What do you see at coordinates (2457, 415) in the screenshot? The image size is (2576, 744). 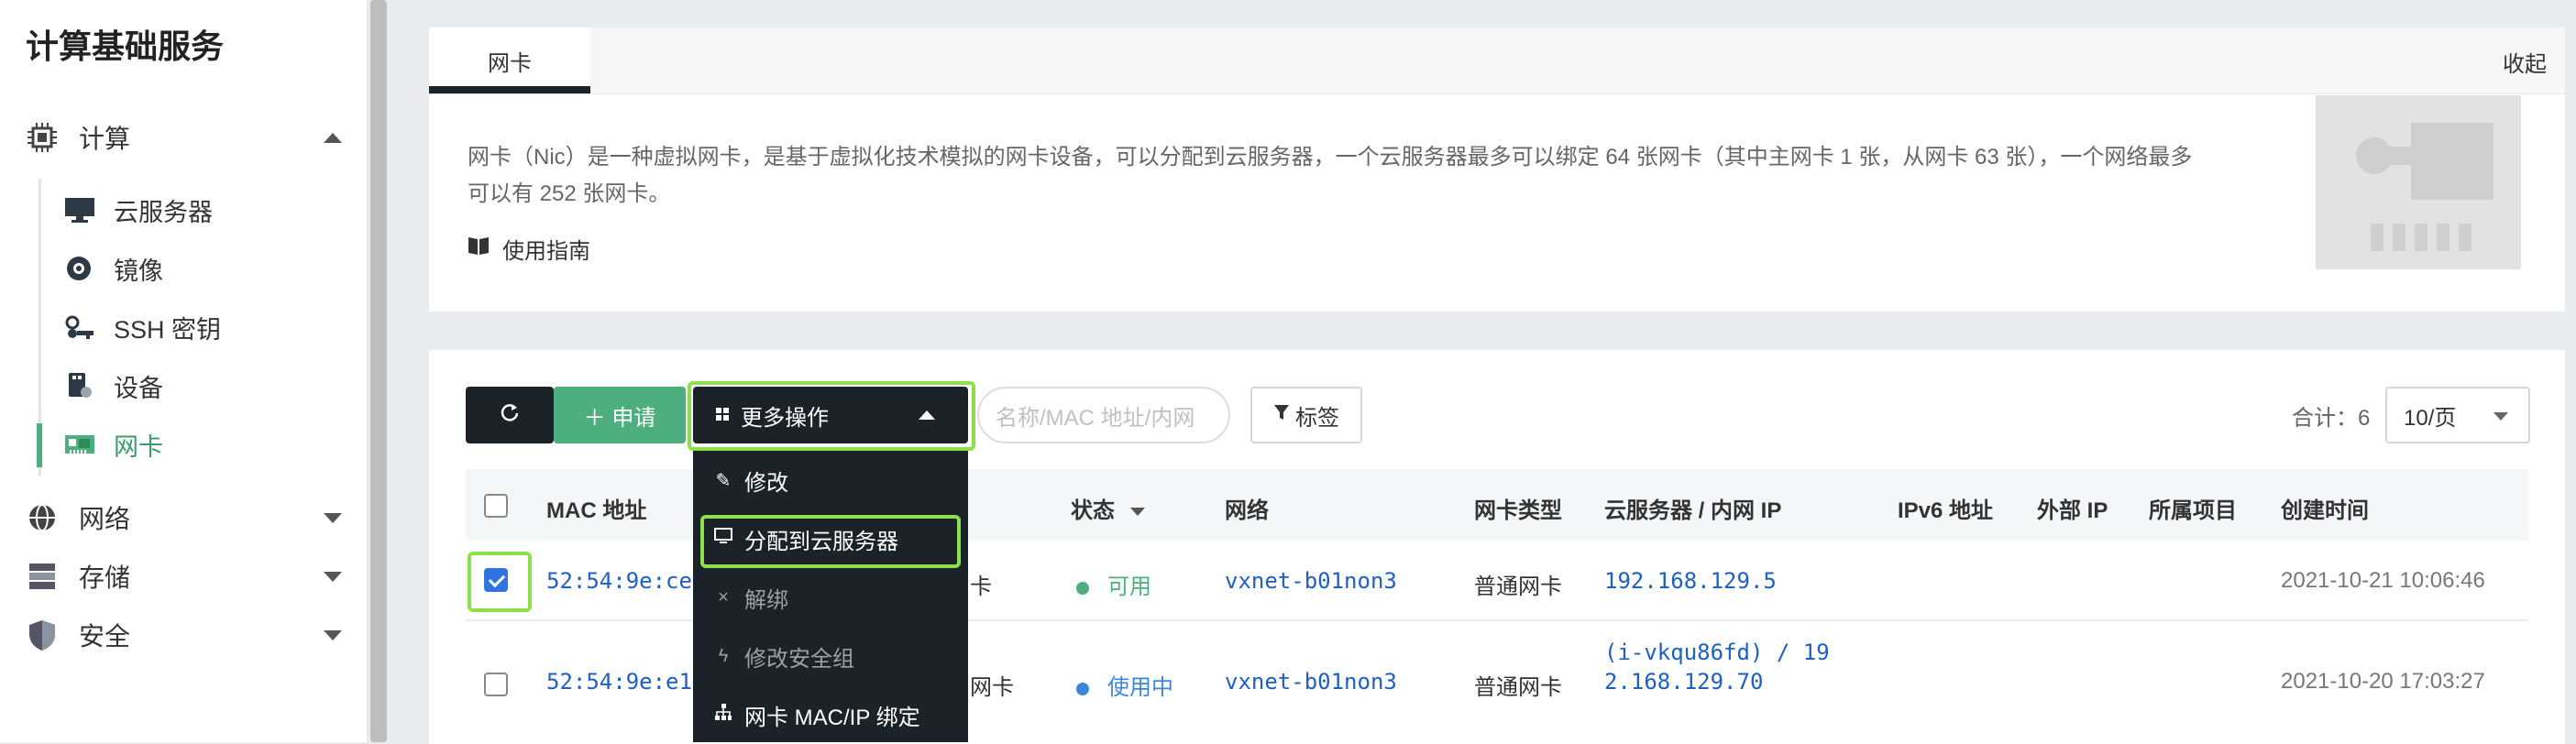 I see `page-size-select: 10/页` at bounding box center [2457, 415].